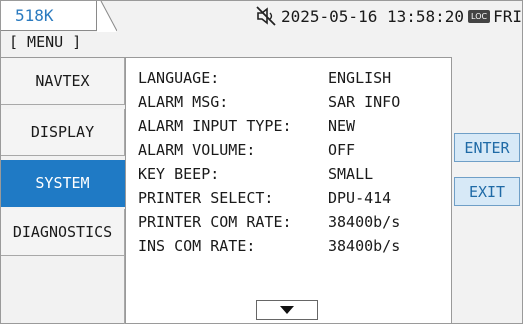 The width and height of the screenshot is (523, 324). I want to click on setting-row-alarm-volume: ALARM VOLUME: OFF, so click(293, 150).